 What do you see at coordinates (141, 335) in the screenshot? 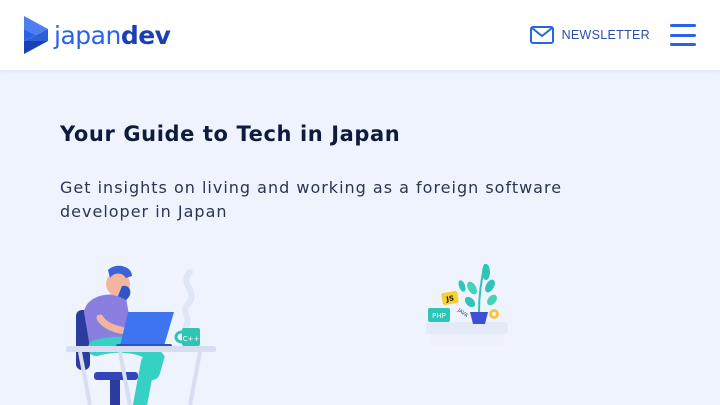
I see `developer-at-desk-illustration: C++` at bounding box center [141, 335].